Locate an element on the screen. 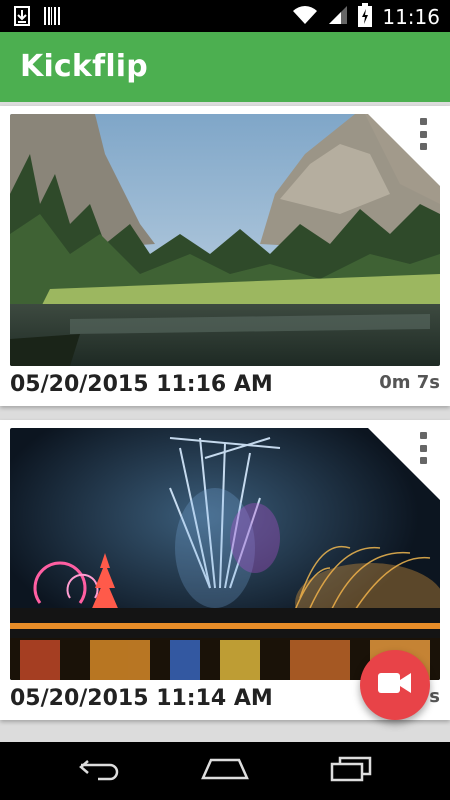  video-duration: 0m 7s is located at coordinates (409, 382).